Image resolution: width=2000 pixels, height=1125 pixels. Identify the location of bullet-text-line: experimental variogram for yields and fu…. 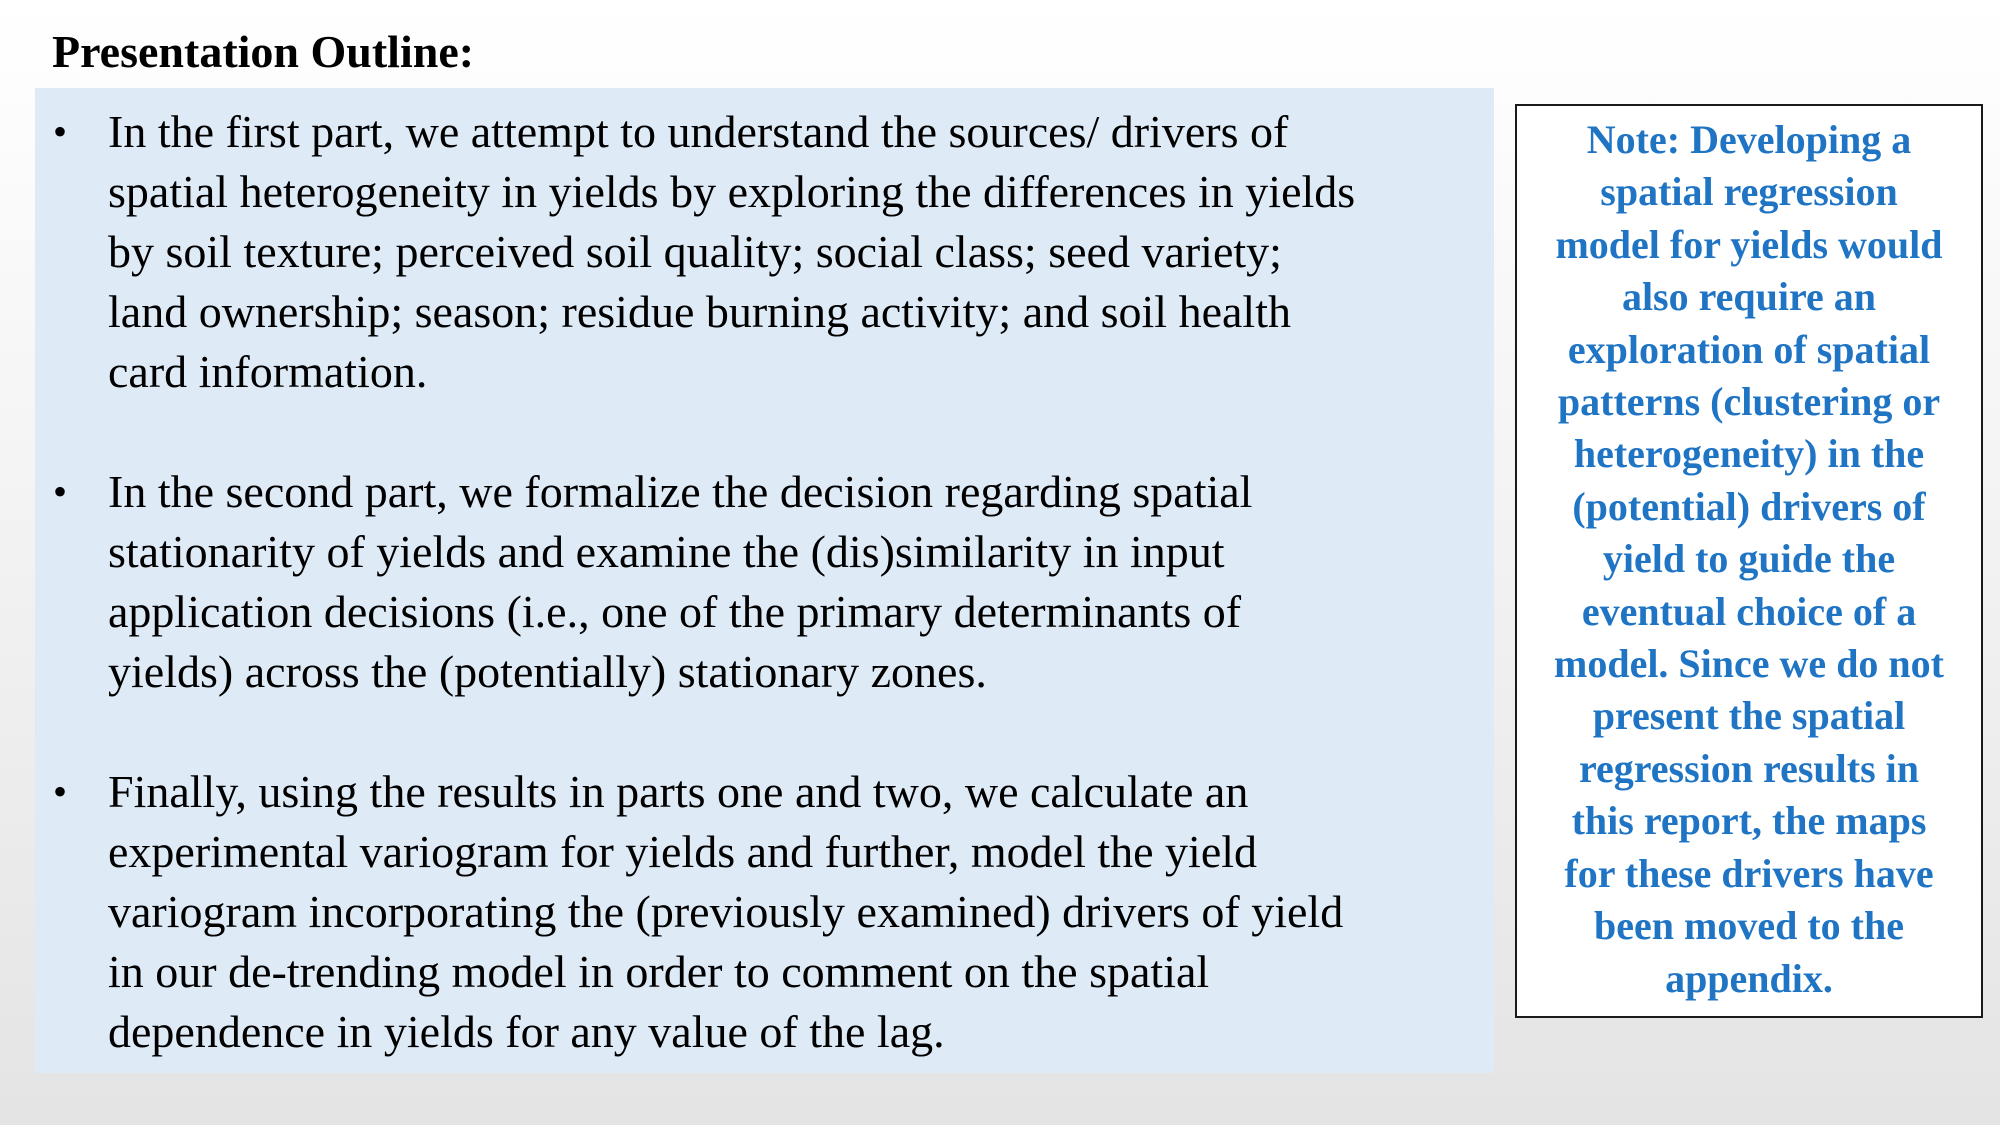
(683, 851).